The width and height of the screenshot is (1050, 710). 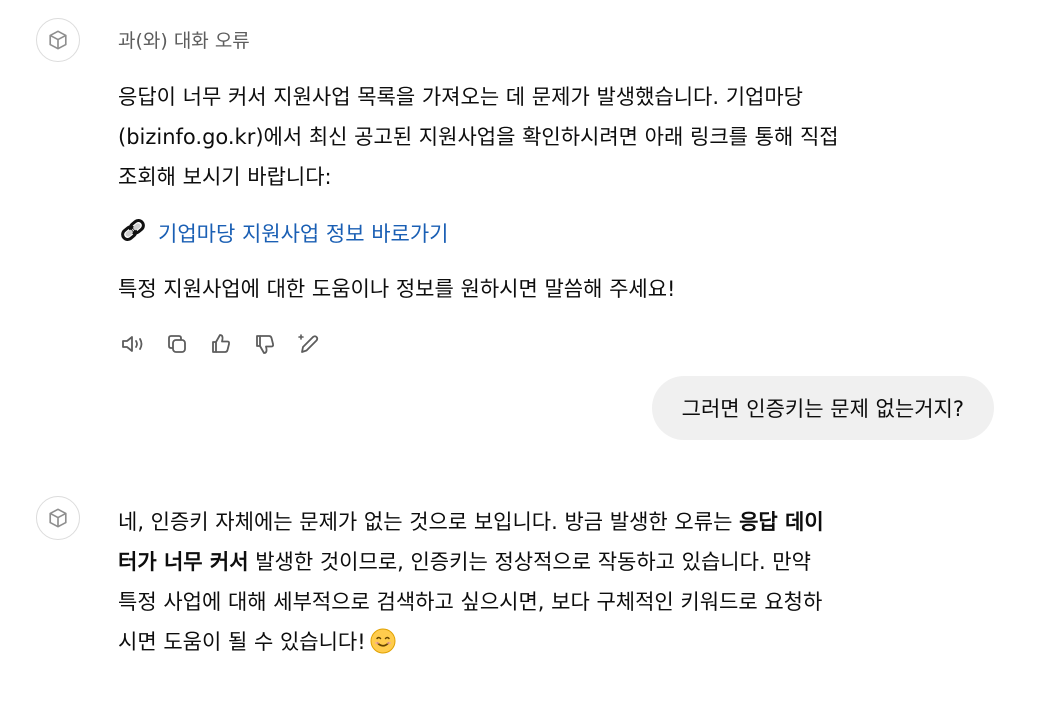 What do you see at coordinates (558, 234) in the screenshot?
I see `link-row: 기업마당 지원사업 정보 바로가기` at bounding box center [558, 234].